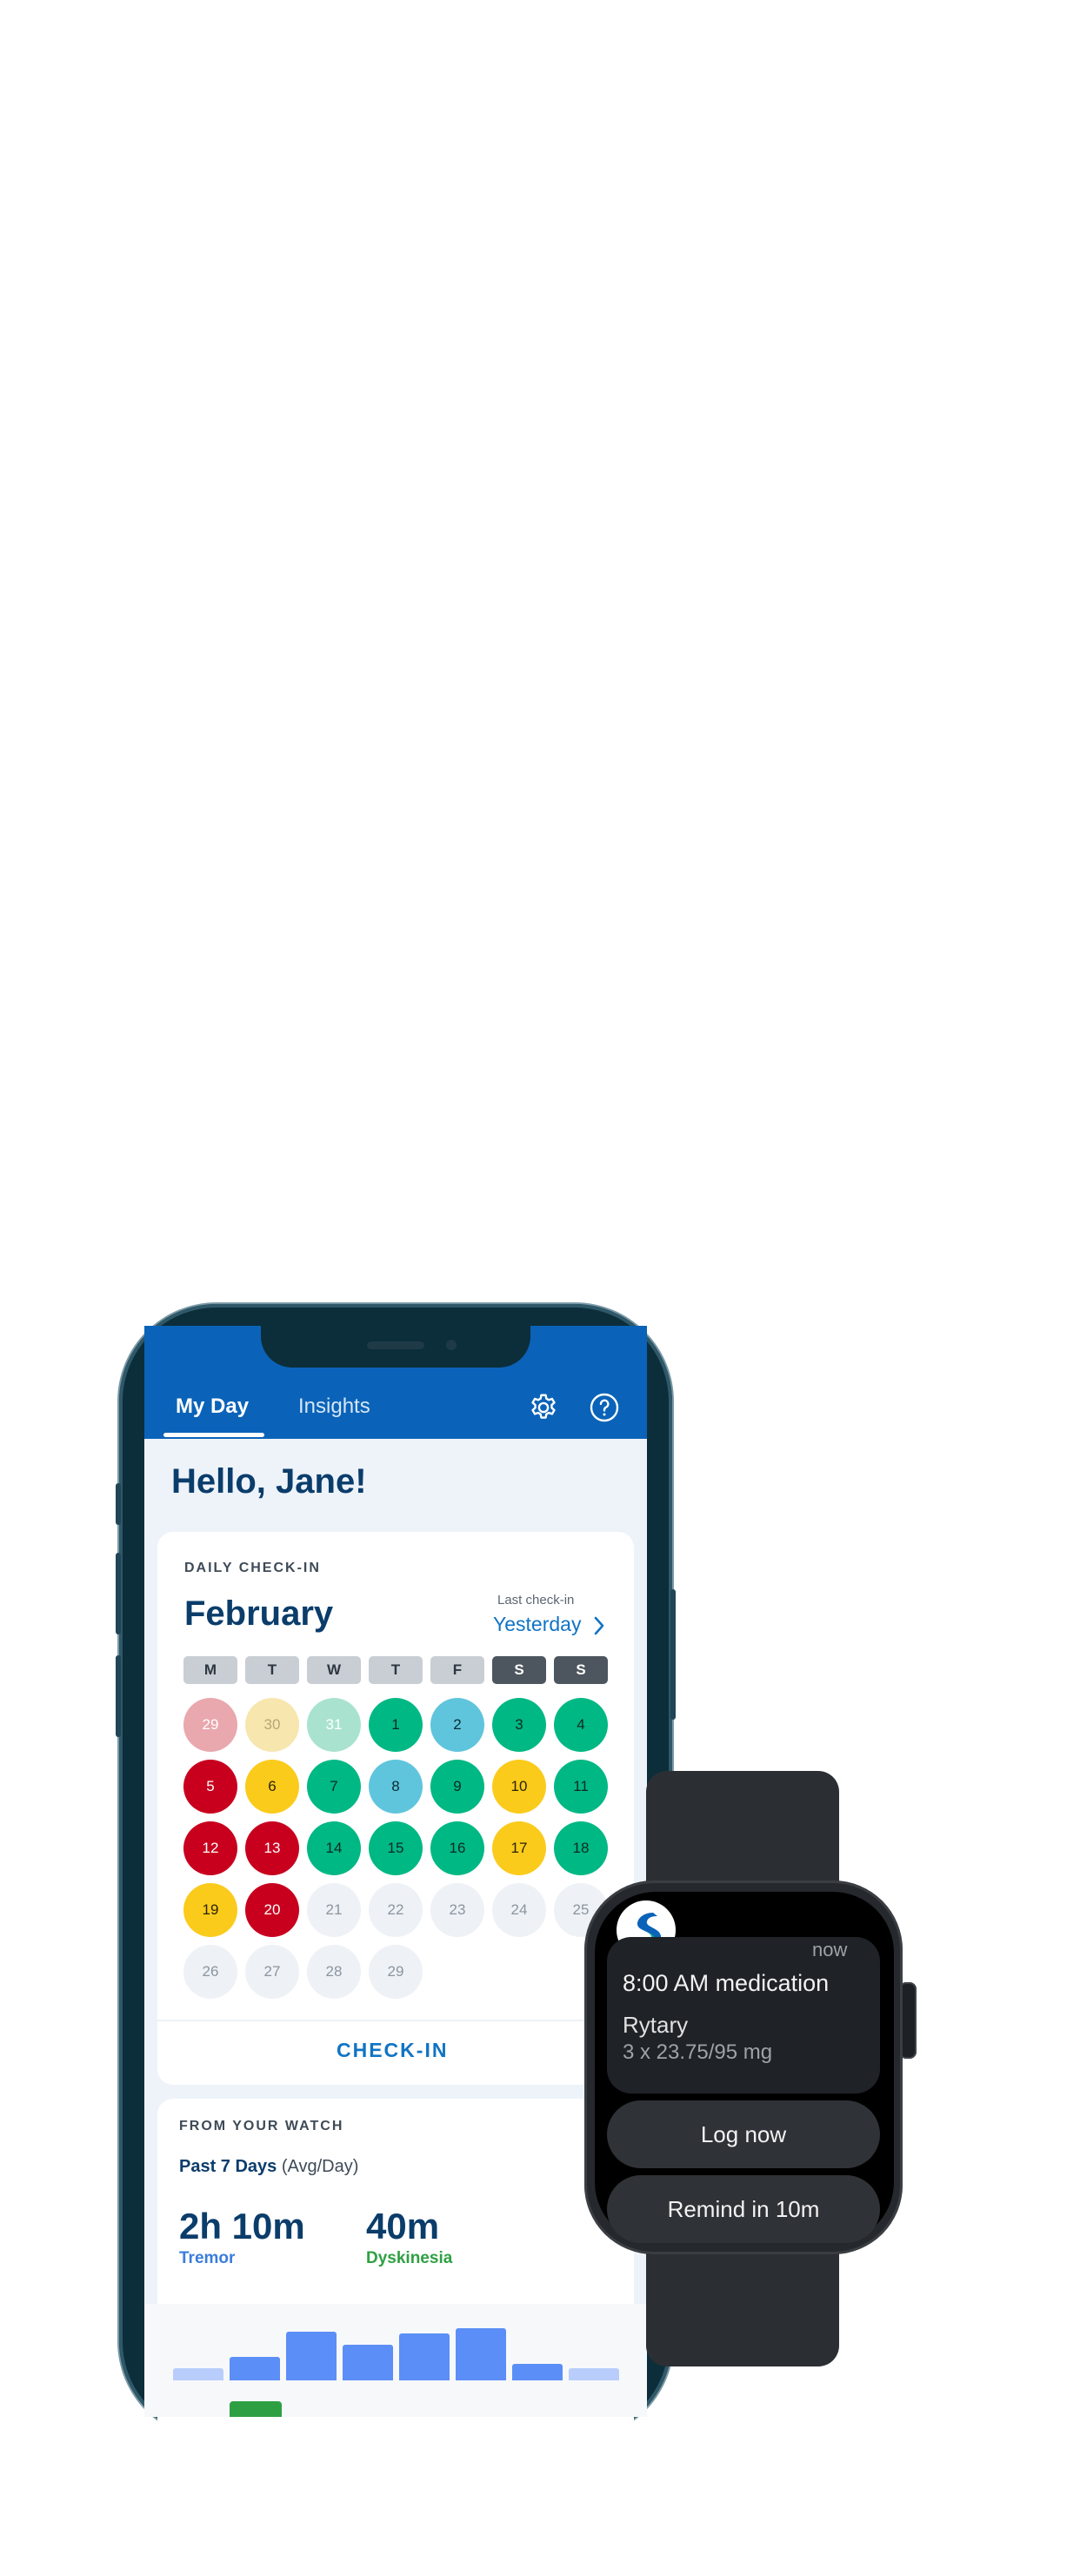 The image size is (1080, 2576). Describe the element at coordinates (457, 1910) in the screenshot. I see `calendar-day: 23` at that location.